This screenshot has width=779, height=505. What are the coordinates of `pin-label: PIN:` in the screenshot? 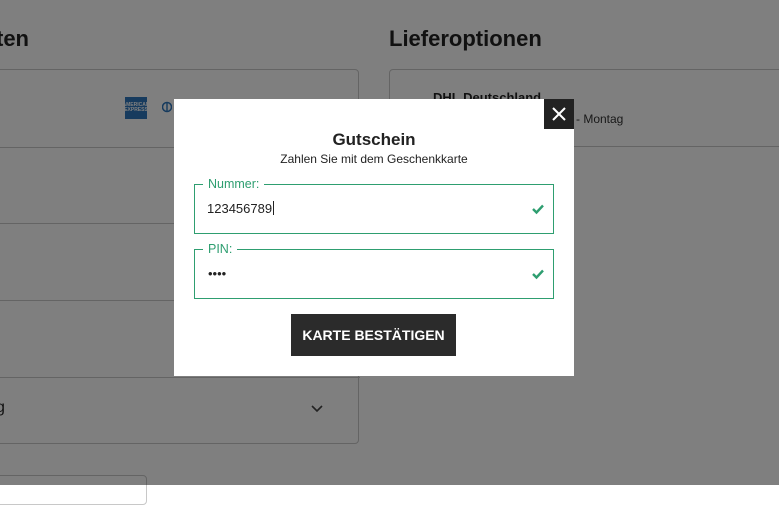 It's located at (220, 249).